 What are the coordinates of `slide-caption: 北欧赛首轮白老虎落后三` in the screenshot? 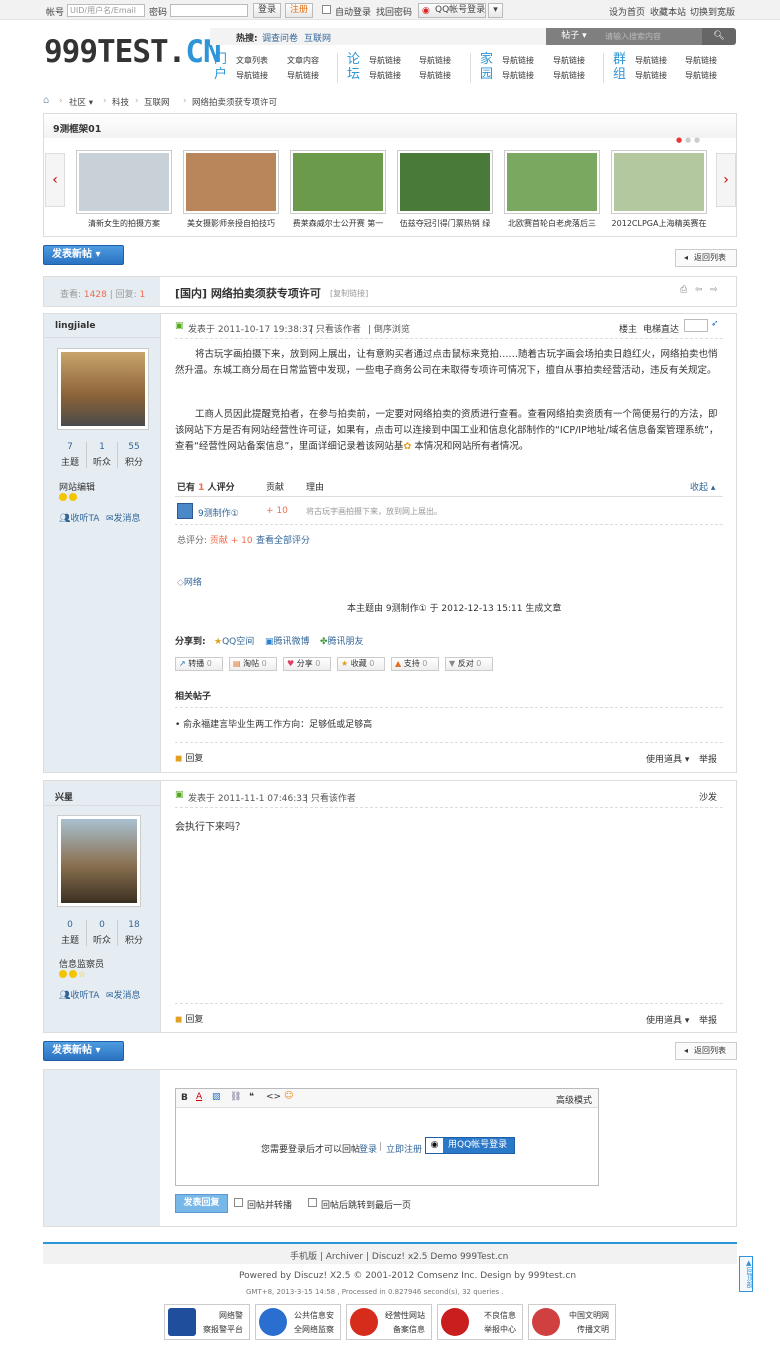 It's located at (552, 223).